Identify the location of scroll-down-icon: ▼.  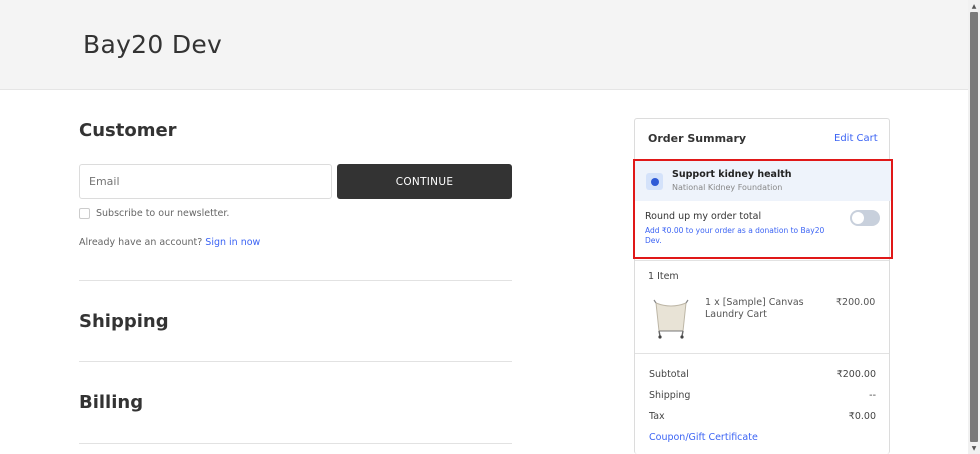
(974, 448).